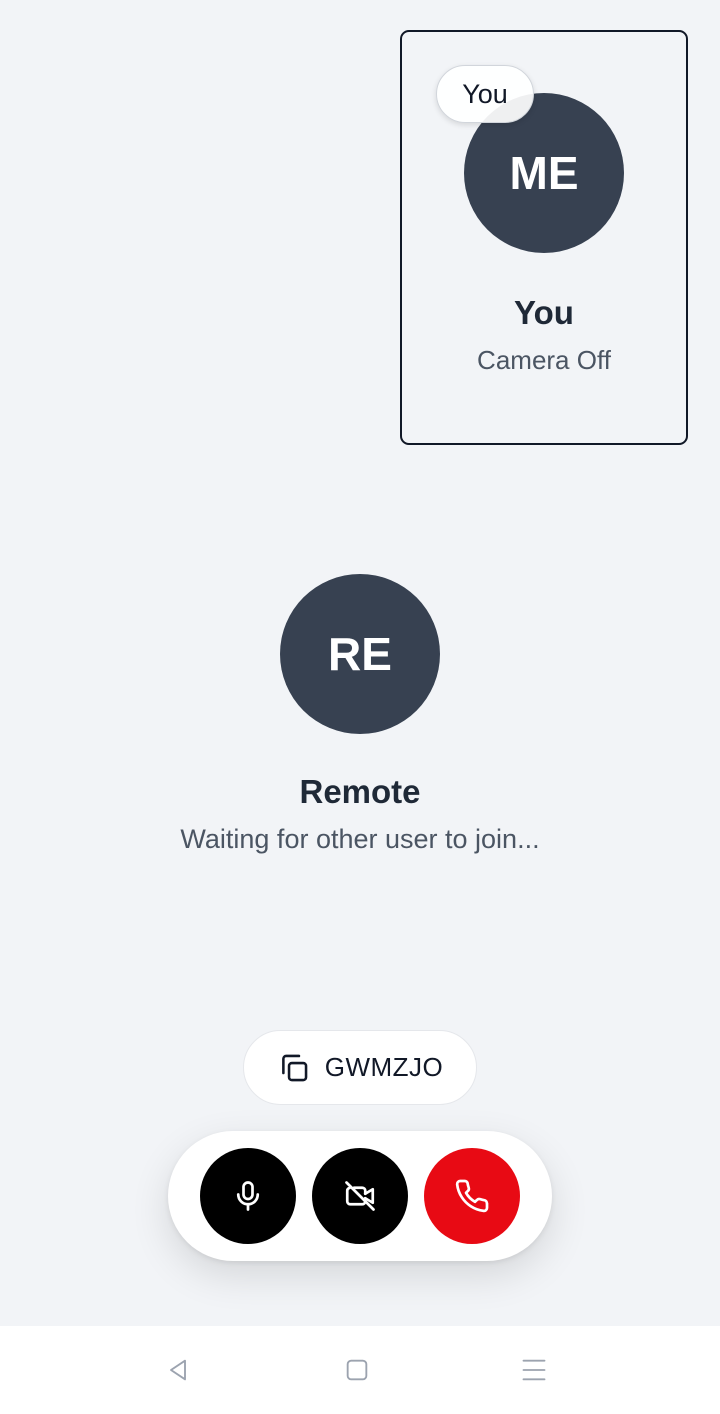 The image size is (720, 1414). I want to click on recents-icon, so click(534, 1370).